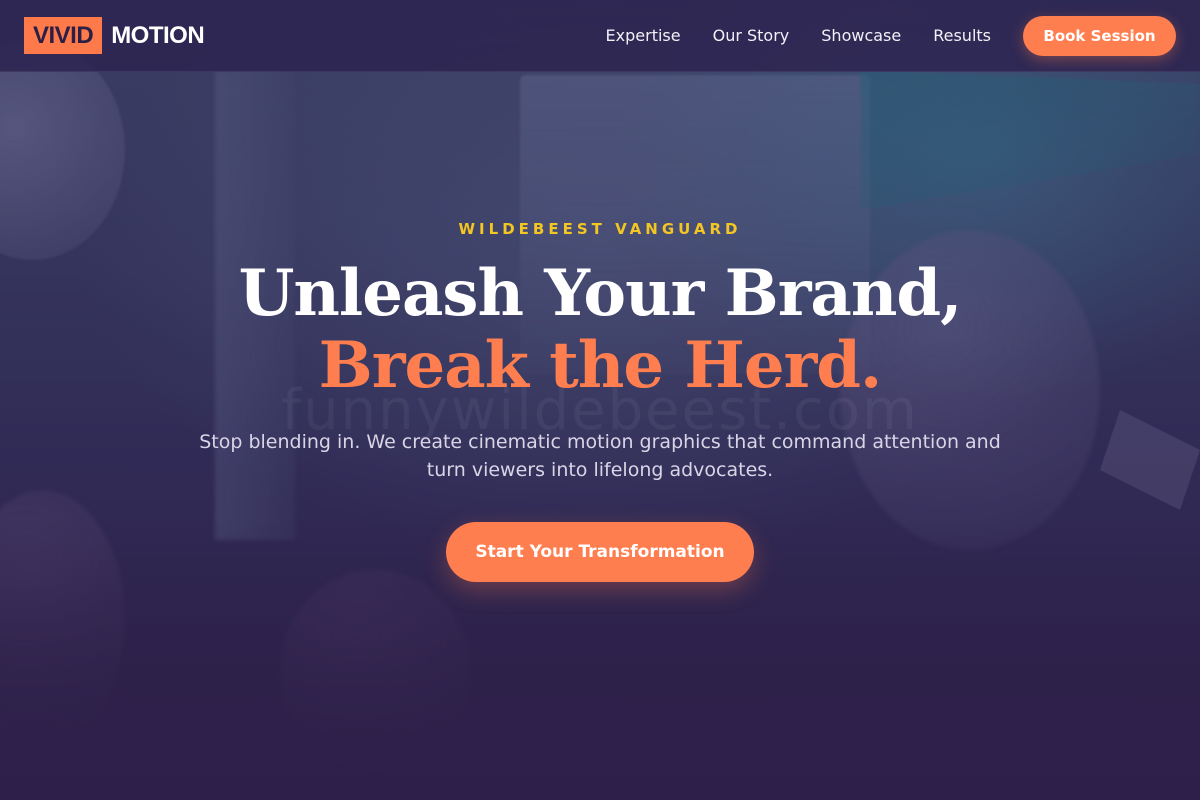  I want to click on main-nav: Expertise Our Story Showcase Results, so click(798, 35).